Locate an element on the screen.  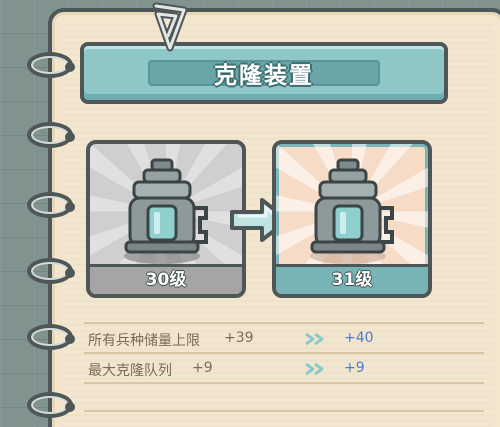
stat-current-value: +9 is located at coordinates (202, 368).